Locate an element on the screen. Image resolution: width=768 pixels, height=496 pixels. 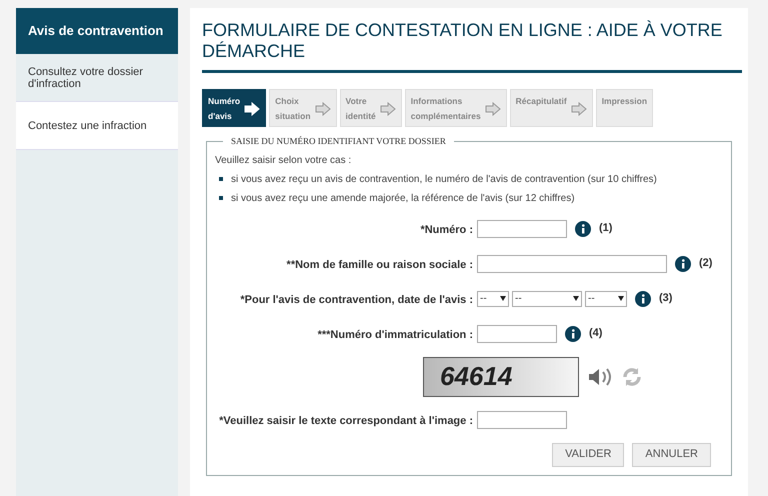
note-label: (1) is located at coordinates (605, 228).